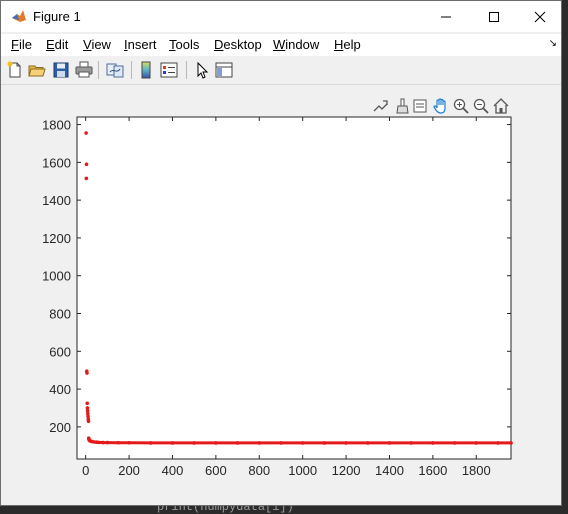 This screenshot has width=568, height=514. Describe the element at coordinates (85, 470) in the screenshot. I see `x-tick-label: 0` at that location.